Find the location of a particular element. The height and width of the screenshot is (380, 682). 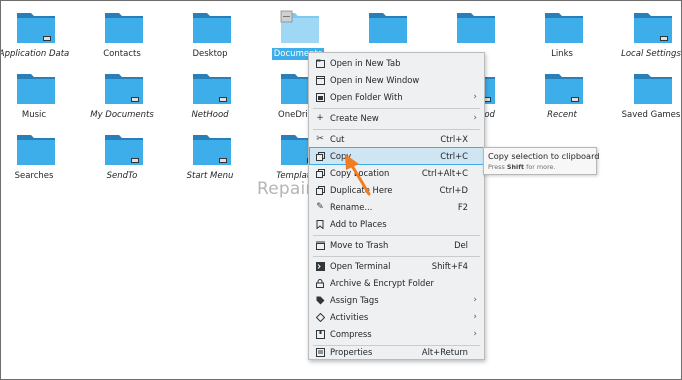

plus-icon: + is located at coordinates (320, 118).